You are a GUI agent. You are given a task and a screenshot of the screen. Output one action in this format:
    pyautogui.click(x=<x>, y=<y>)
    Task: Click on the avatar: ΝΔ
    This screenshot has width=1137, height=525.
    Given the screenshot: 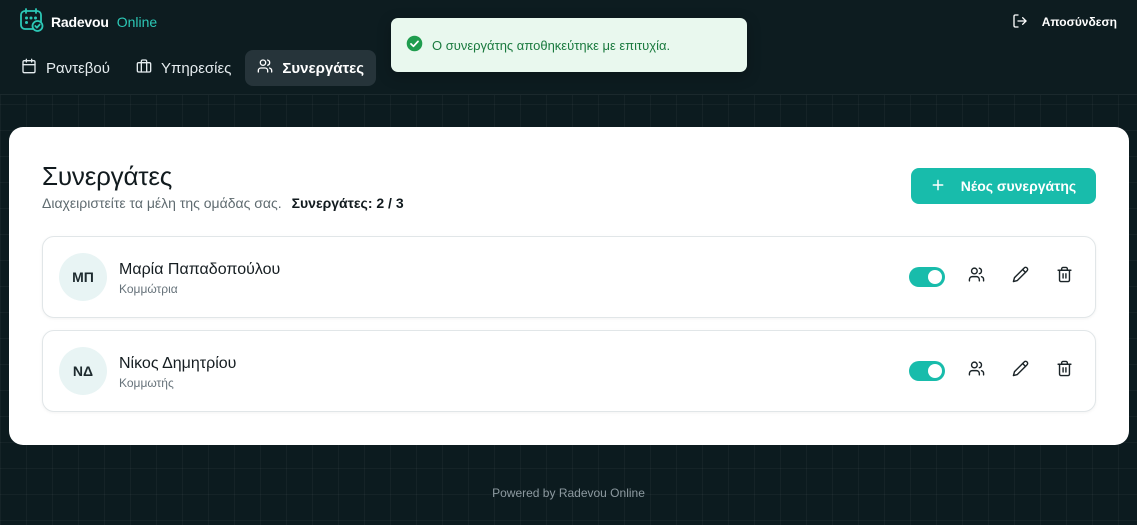 What is the action you would take?
    pyautogui.click(x=83, y=371)
    